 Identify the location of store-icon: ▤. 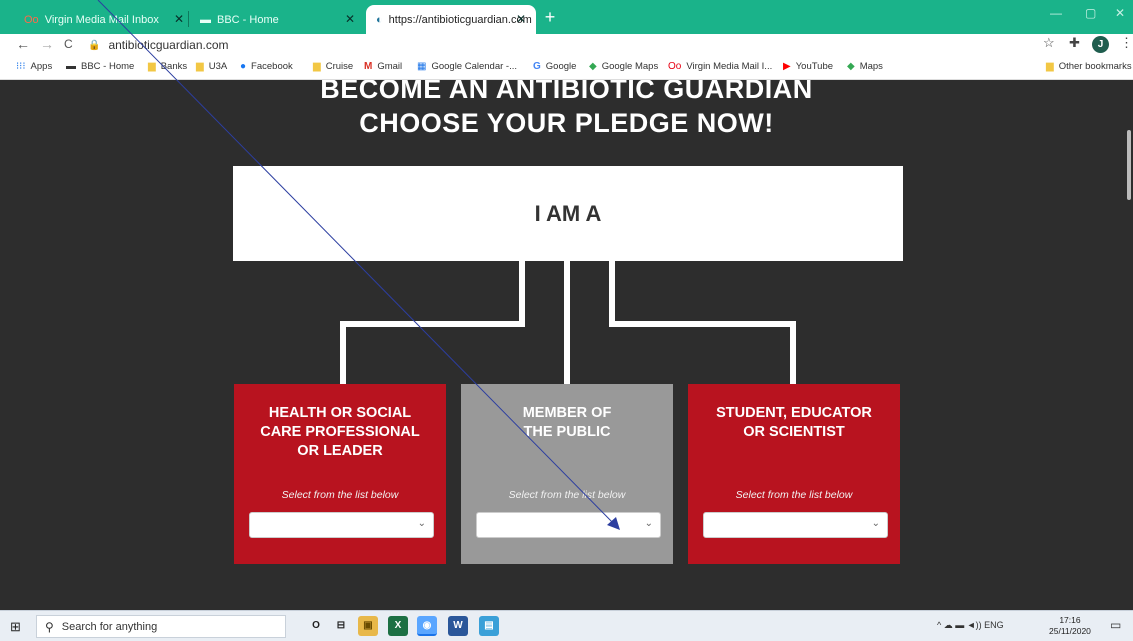
(489, 626).